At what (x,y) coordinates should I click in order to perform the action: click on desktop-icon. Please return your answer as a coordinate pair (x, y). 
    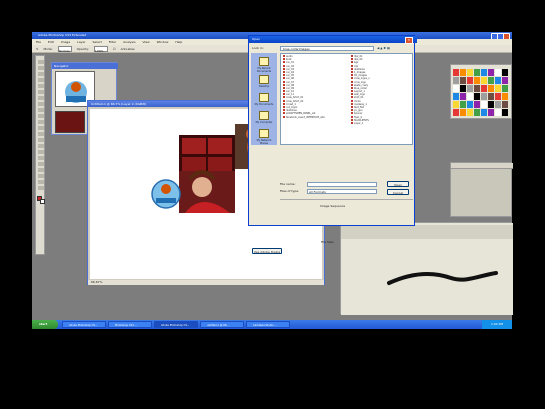
    Looking at the image, I should click on (264, 79).